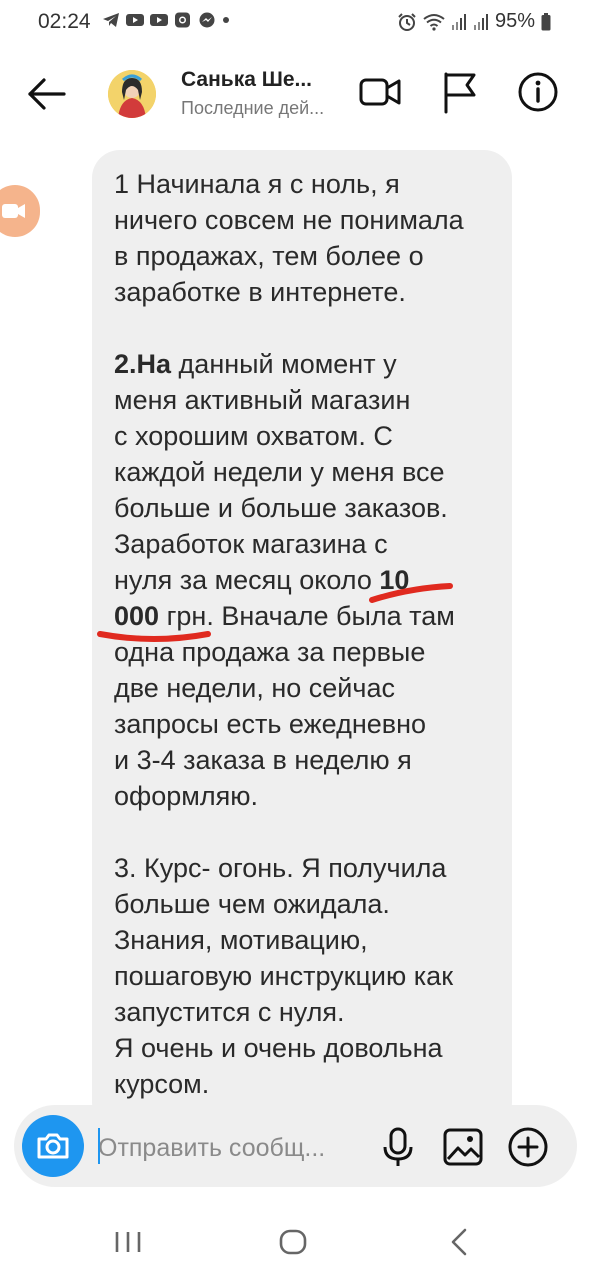 Image resolution: width=591 pixels, height=1280 pixels. What do you see at coordinates (99, 1146) in the screenshot?
I see `text-caret` at bounding box center [99, 1146].